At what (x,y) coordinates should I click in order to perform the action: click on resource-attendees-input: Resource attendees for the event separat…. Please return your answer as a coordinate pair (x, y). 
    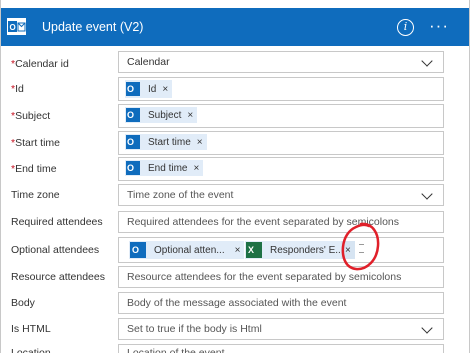
    Looking at the image, I should click on (281, 277).